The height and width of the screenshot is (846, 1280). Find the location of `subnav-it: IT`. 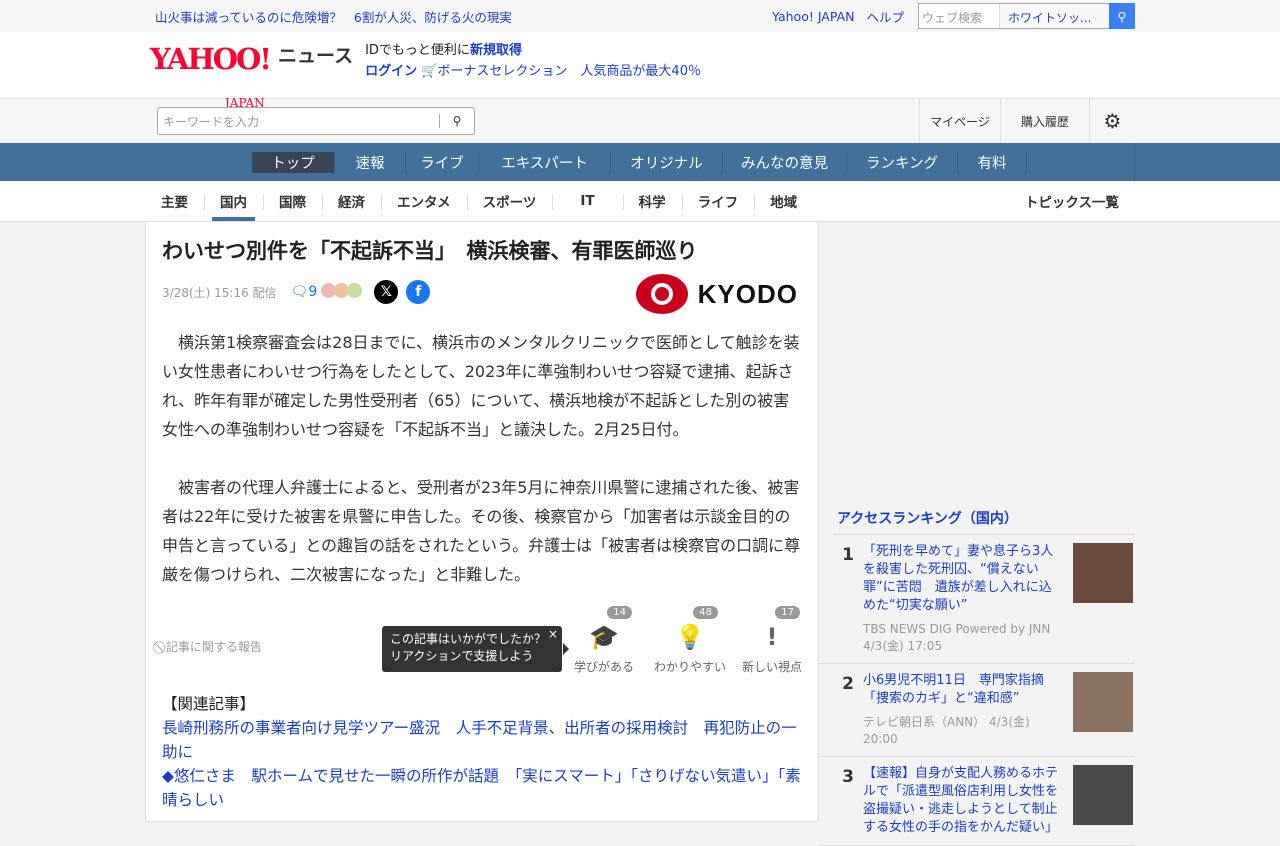

subnav-it: IT is located at coordinates (587, 201).